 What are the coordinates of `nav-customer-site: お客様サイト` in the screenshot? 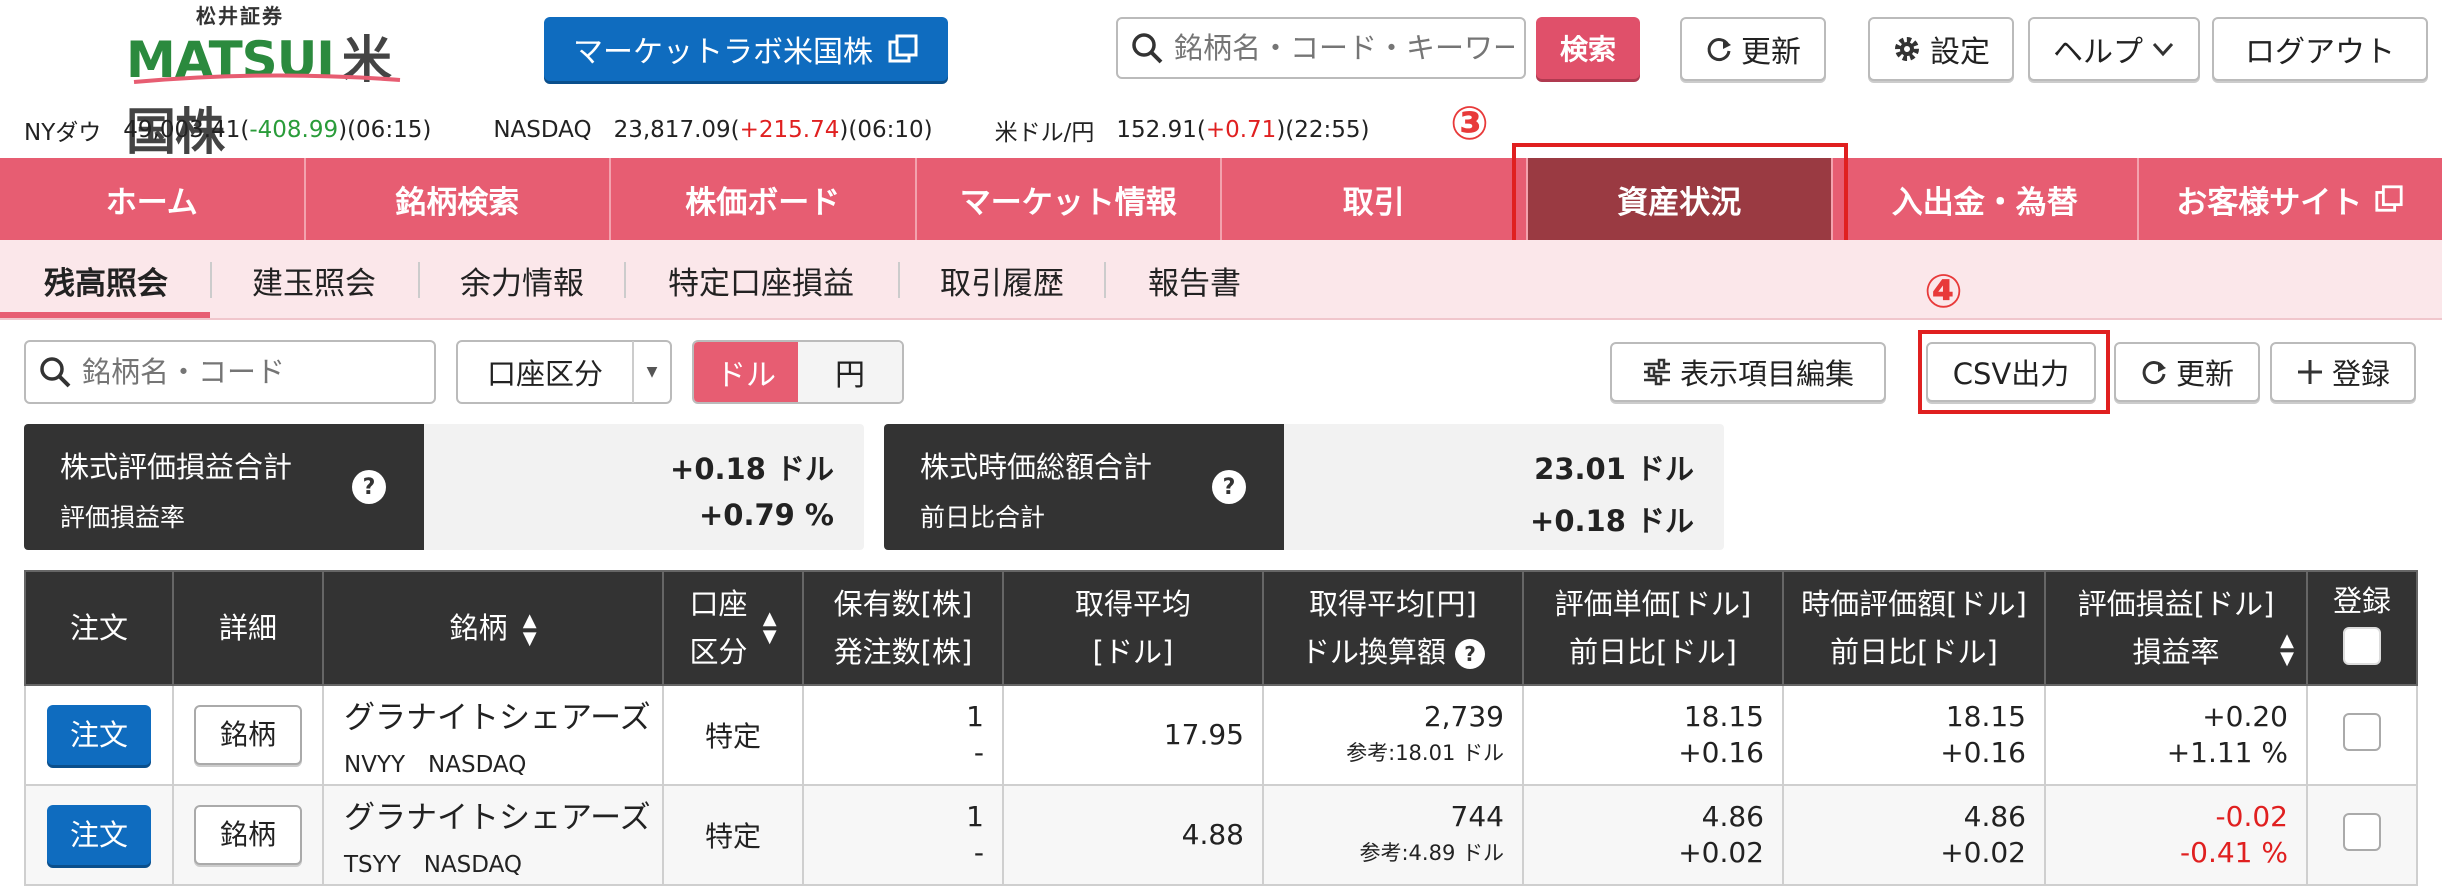 It's located at (2290, 199).